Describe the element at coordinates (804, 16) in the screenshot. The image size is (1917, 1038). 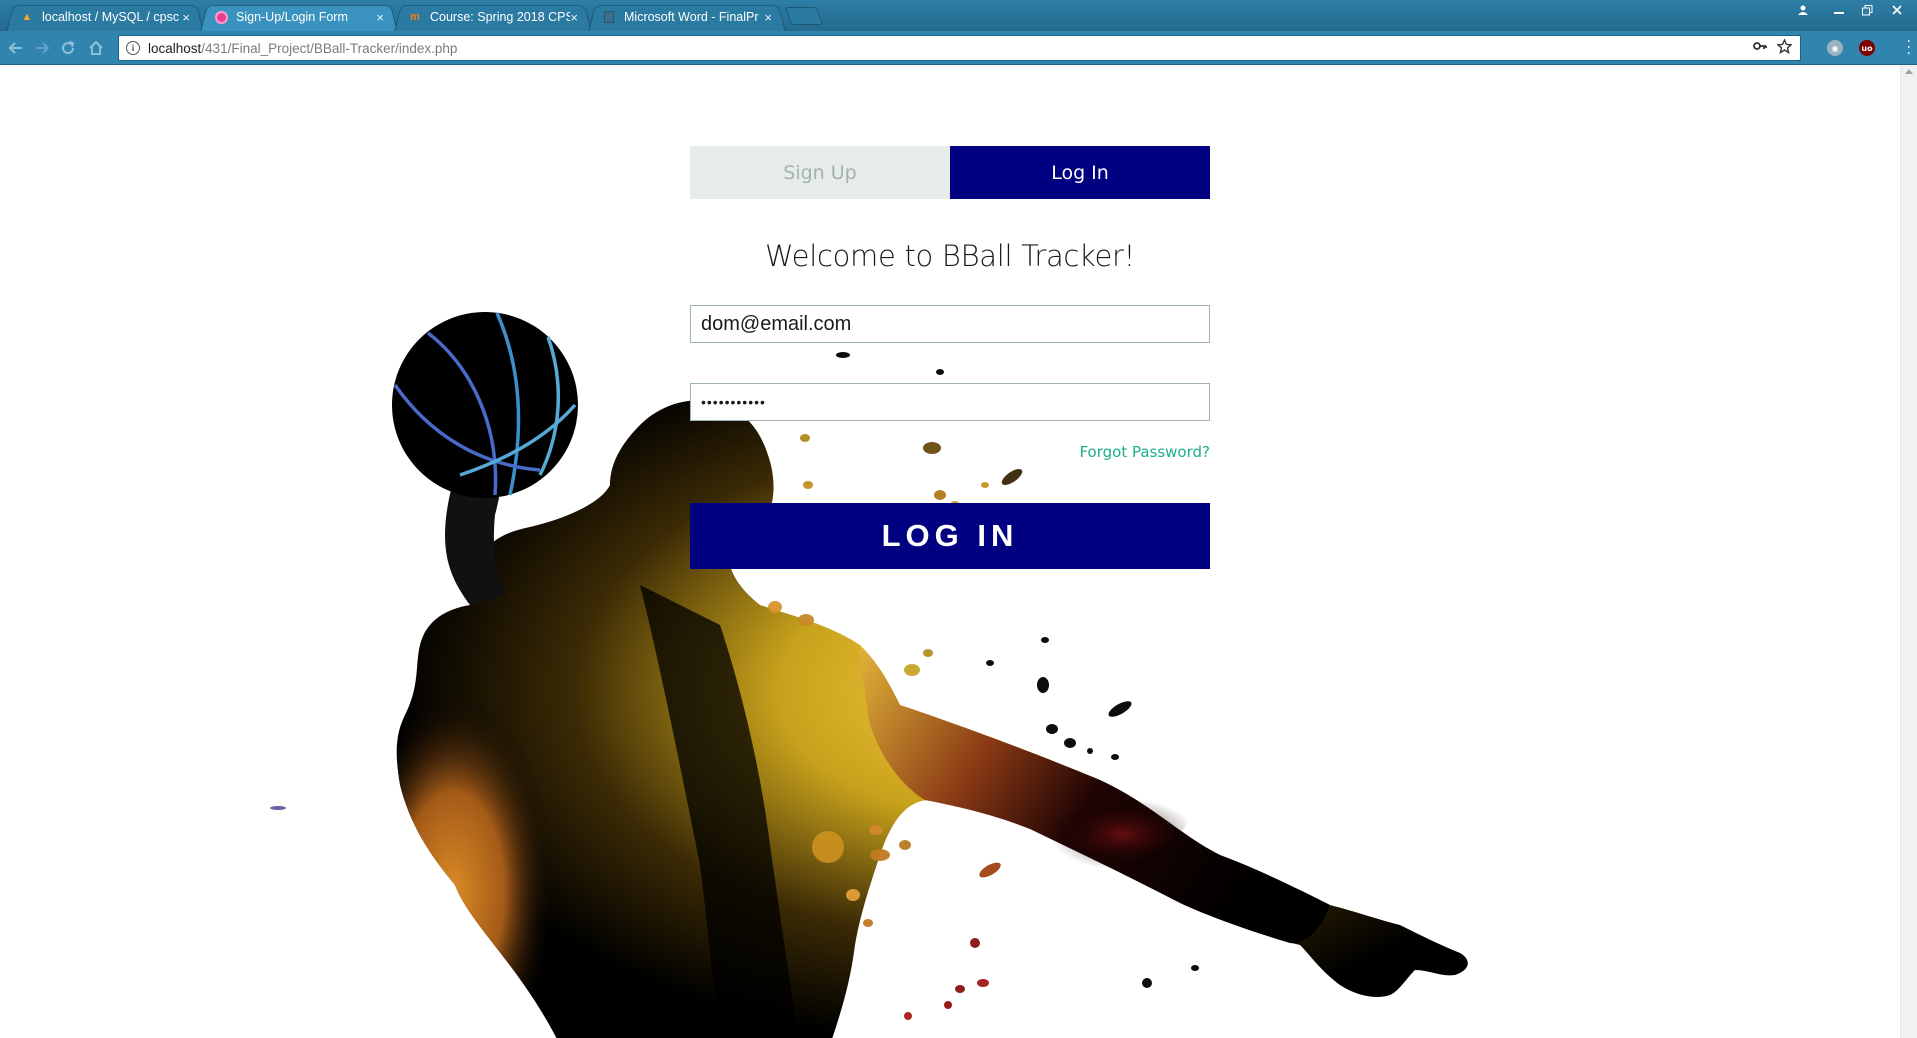
I see `new-tab-button` at that location.